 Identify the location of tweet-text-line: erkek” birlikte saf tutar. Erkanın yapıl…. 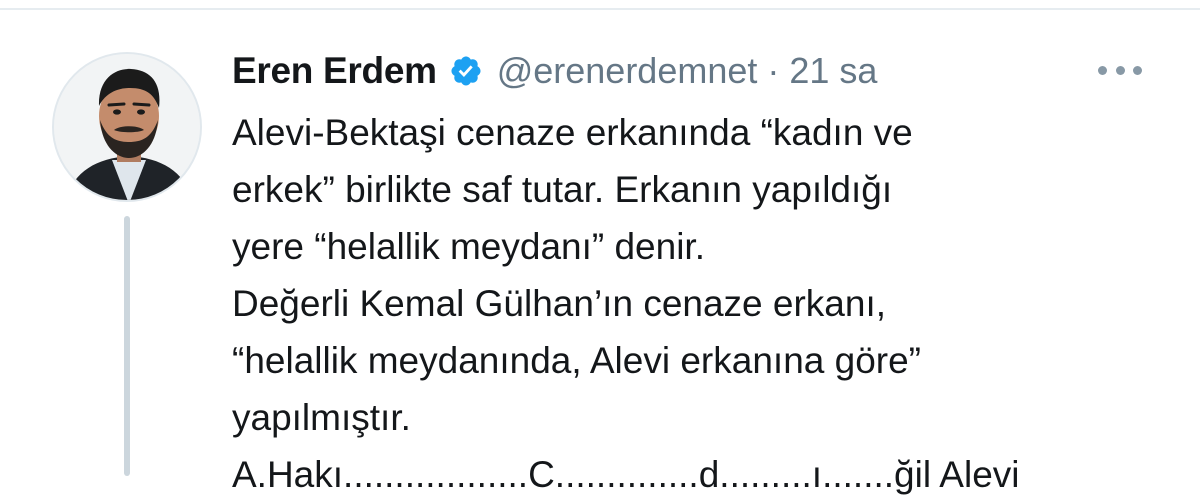
(562, 189).